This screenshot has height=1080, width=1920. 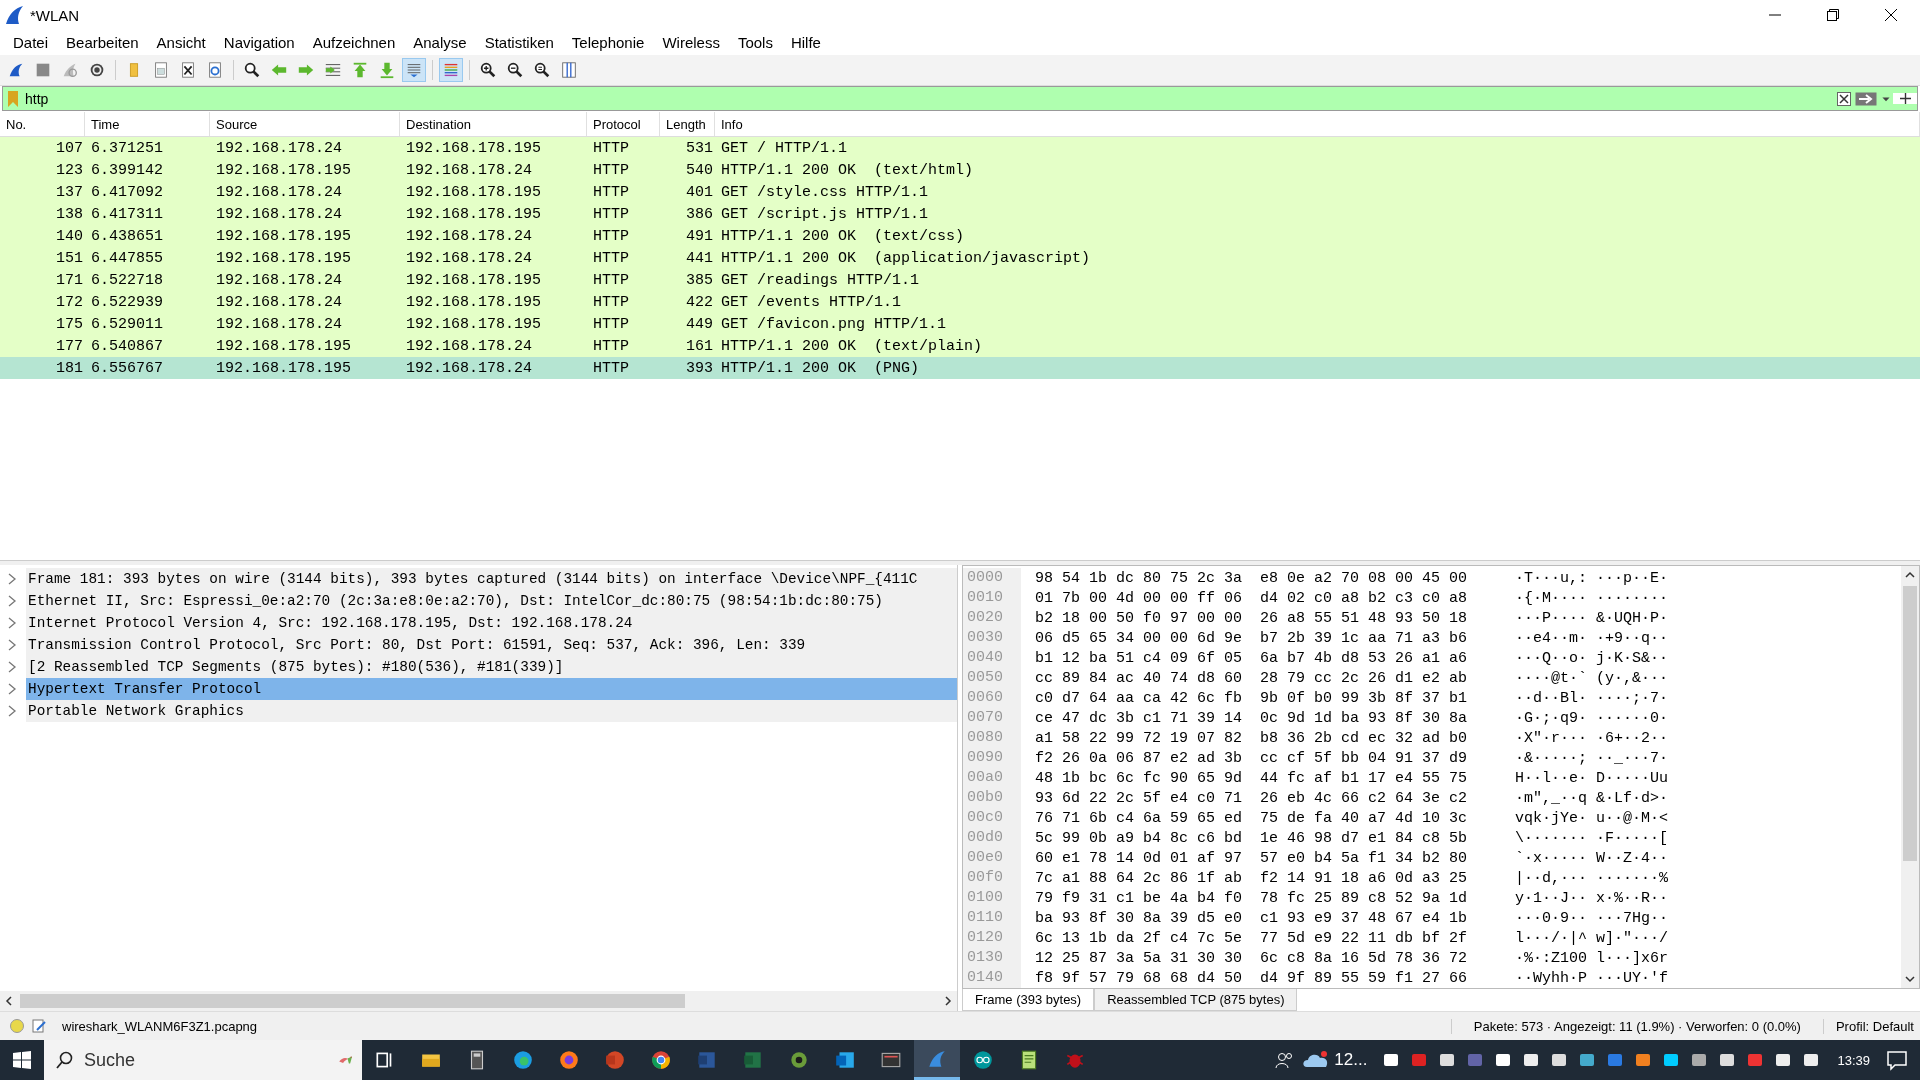 What do you see at coordinates (1252, 838) in the screenshot?
I see `hex-bytes: 5c 99 0b a9 b4 8c c6 bd 1e 46 98 d7 e1 84 c8 5b` at bounding box center [1252, 838].